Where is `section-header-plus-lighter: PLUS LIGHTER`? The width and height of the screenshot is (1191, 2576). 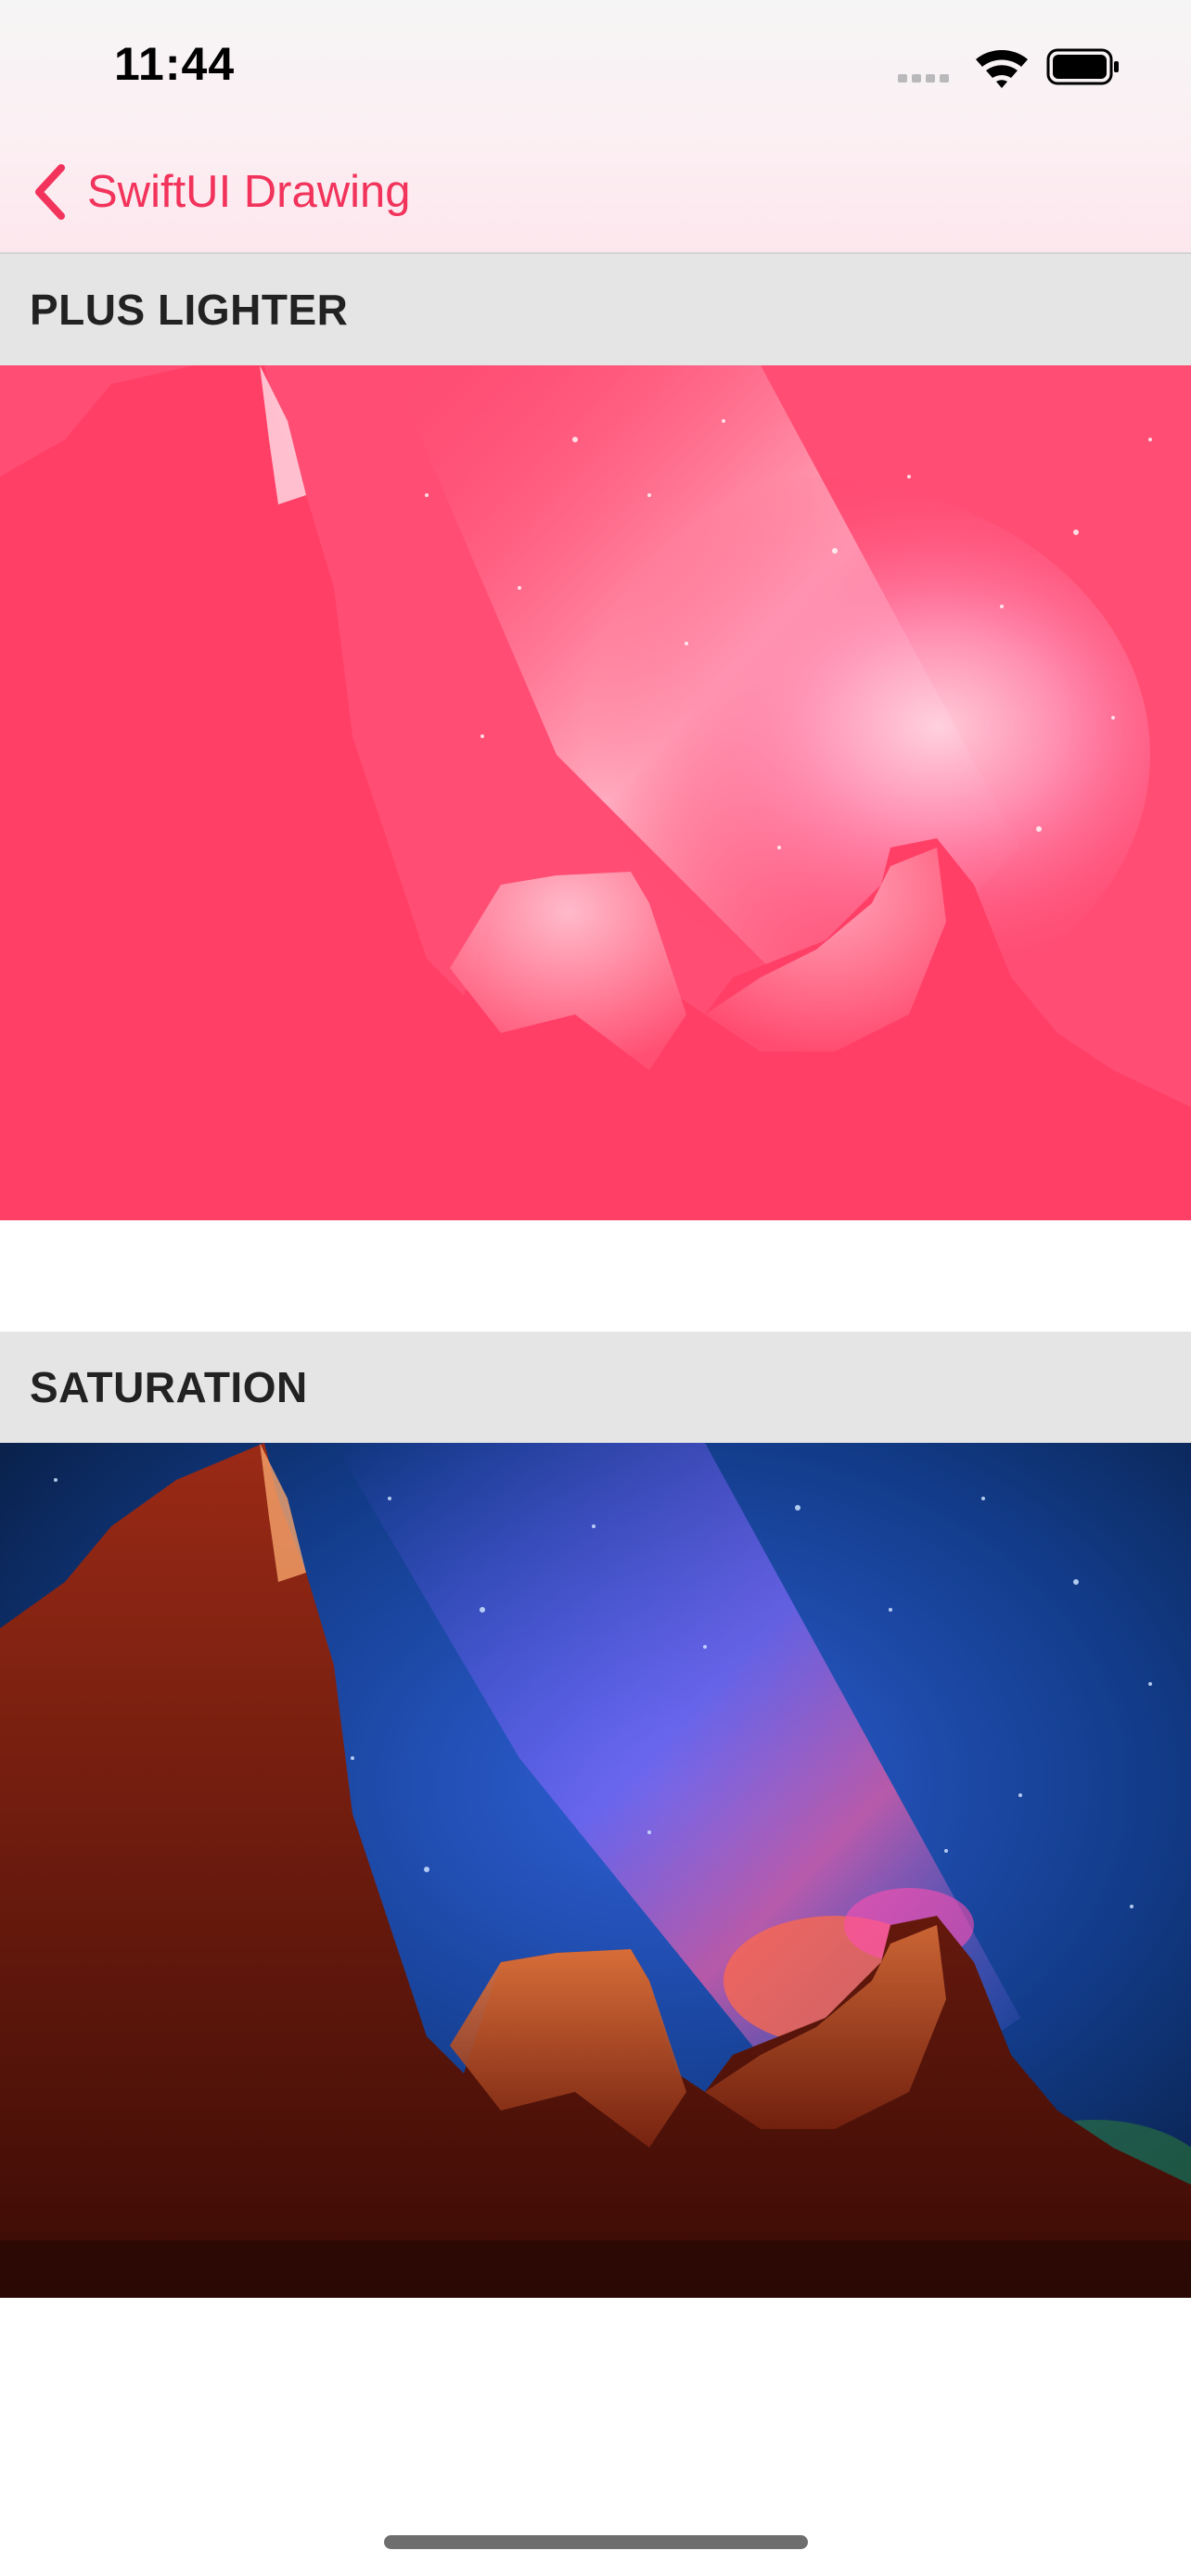
section-header-plus-lighter: PLUS LIGHTER is located at coordinates (595, 309).